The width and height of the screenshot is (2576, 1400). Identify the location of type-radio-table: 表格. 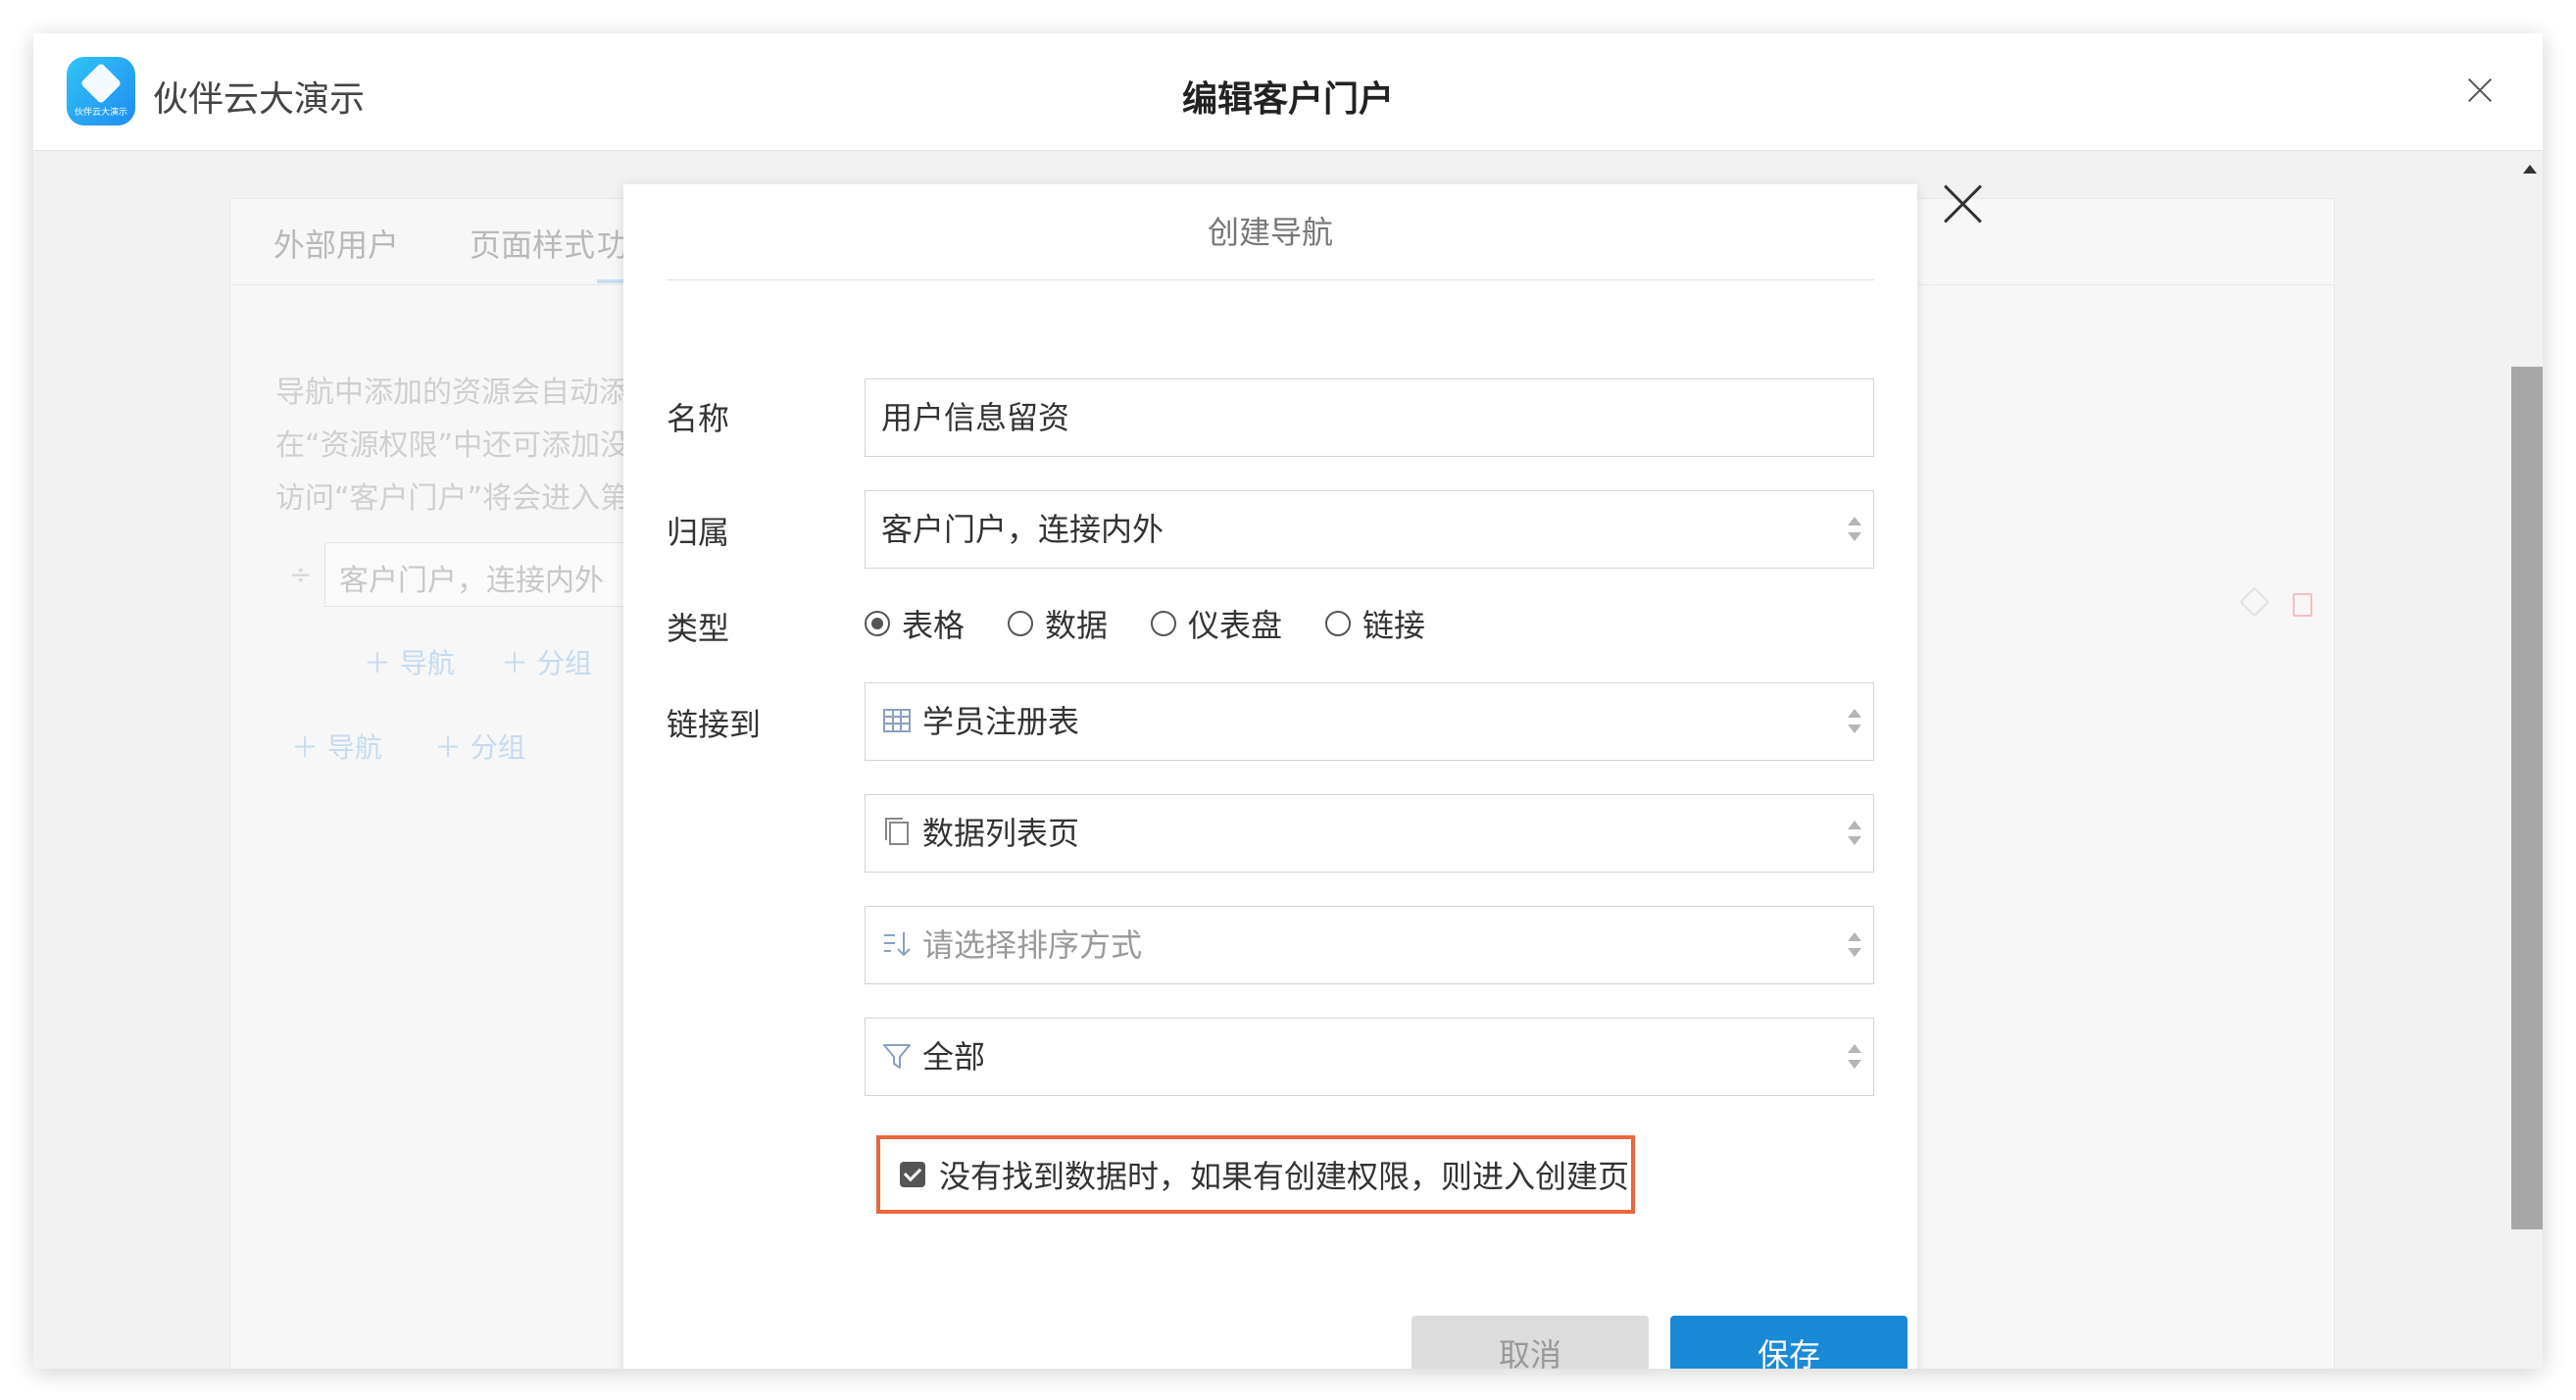
(915, 623).